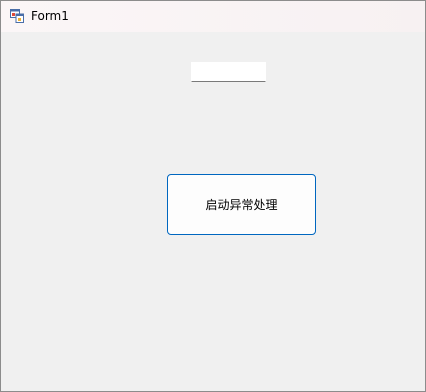 This screenshot has width=426, height=392. Describe the element at coordinates (241, 204) in the screenshot. I see `start-exception-handling-button: 启动异常处理` at that location.